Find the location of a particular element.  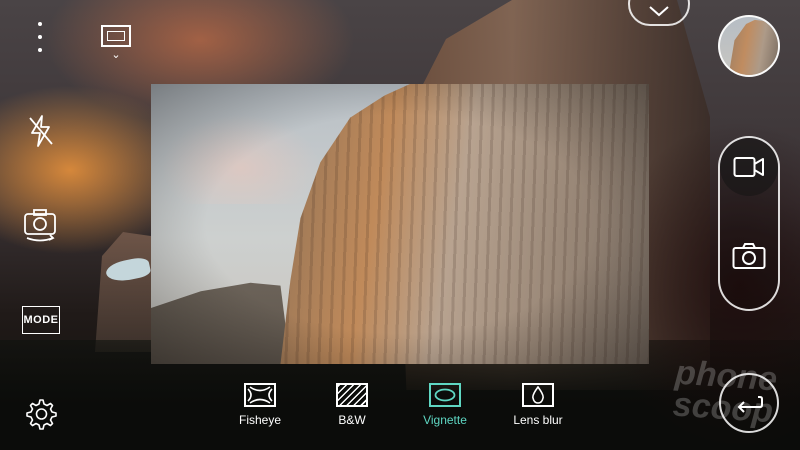

video-camera-icon is located at coordinates (748, 167).